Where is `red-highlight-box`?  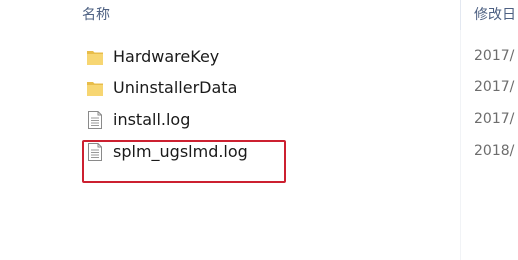
red-highlight-box is located at coordinates (184, 161).